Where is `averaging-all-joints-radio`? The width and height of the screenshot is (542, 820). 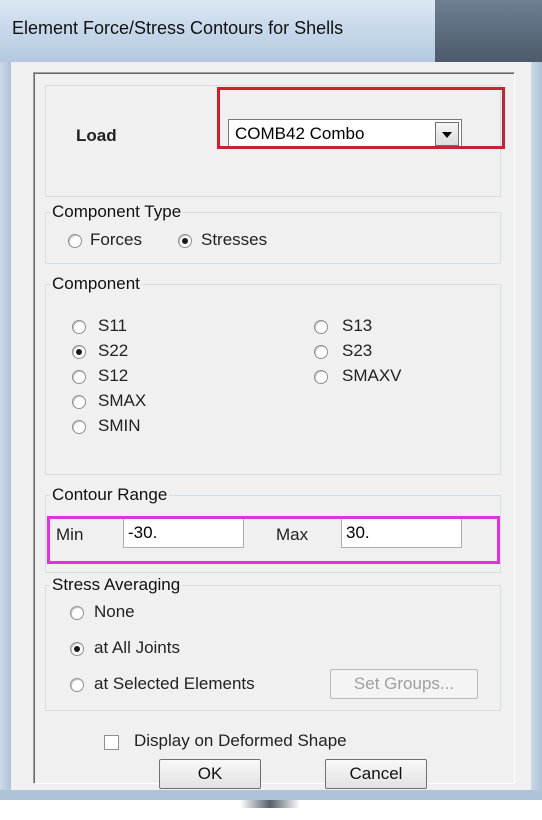
averaging-all-joints-radio is located at coordinates (77, 649).